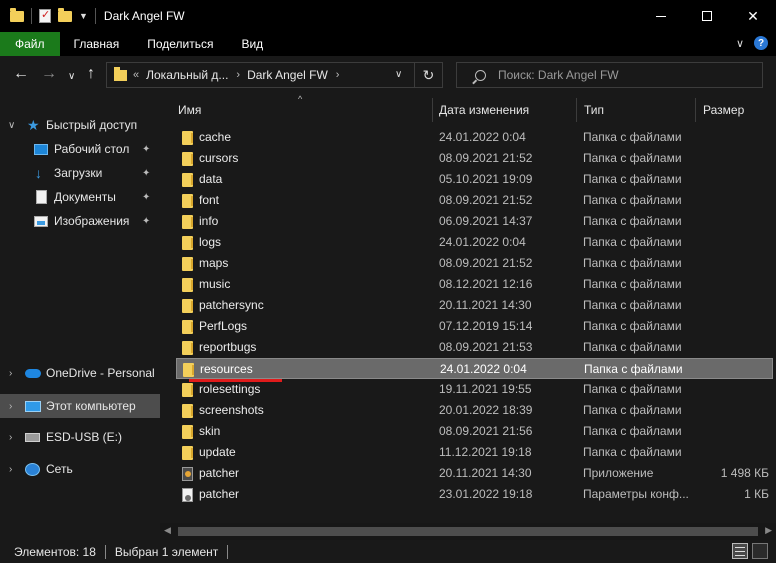  Describe the element at coordinates (484, 110) in the screenshot. I see `column-header-date: Дата изменения` at that location.